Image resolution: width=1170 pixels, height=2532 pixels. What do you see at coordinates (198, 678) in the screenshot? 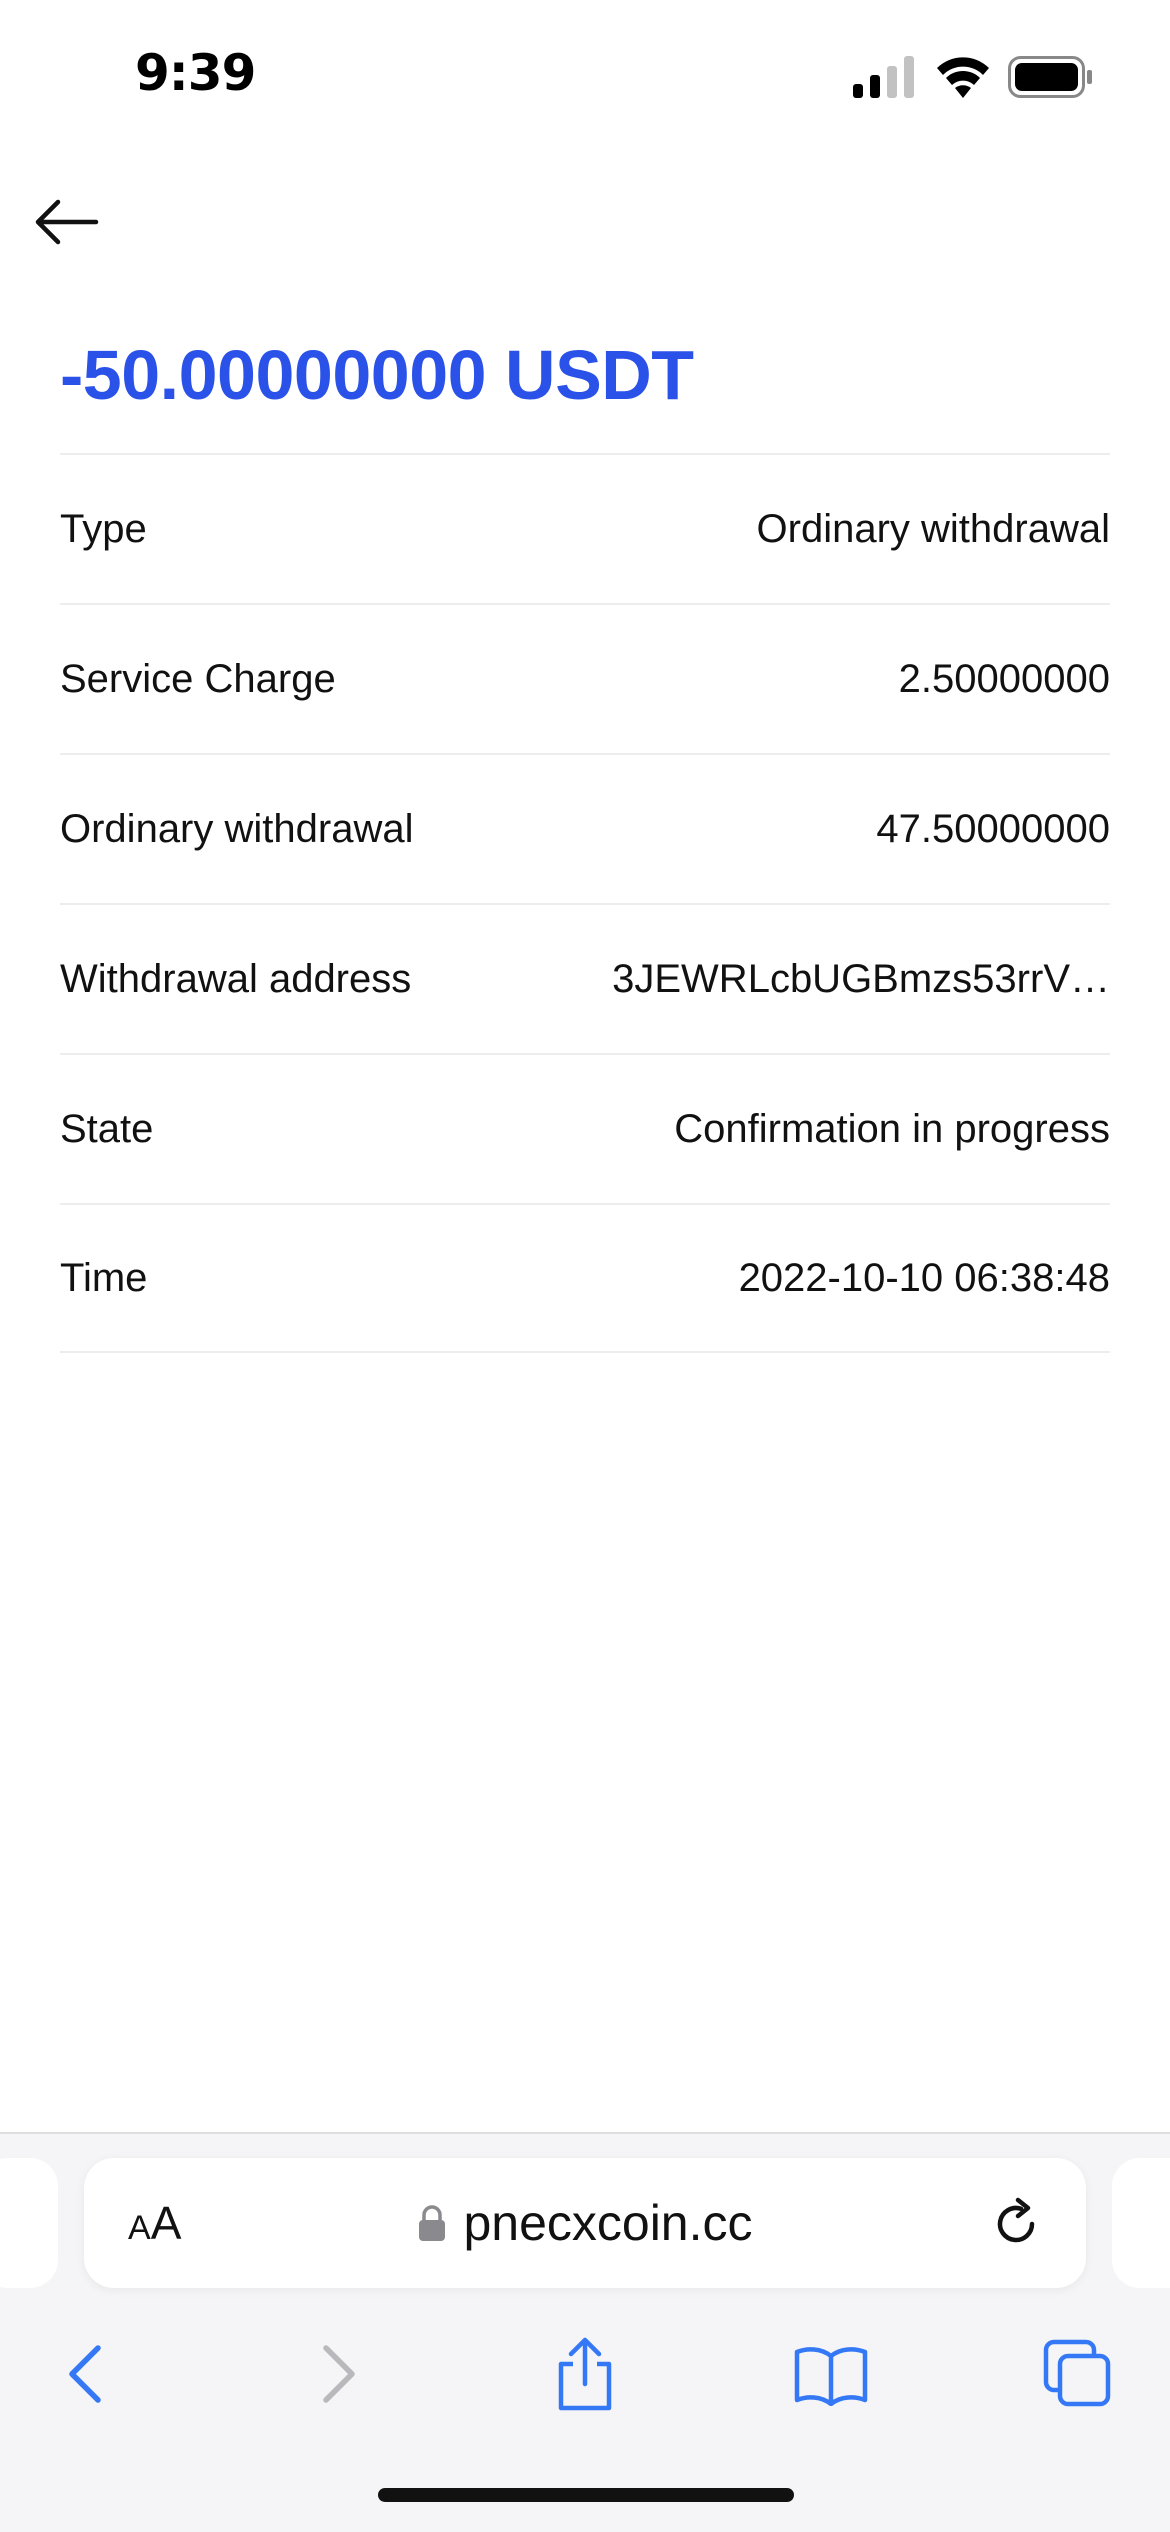
I see `detail-label: Service Charge` at bounding box center [198, 678].